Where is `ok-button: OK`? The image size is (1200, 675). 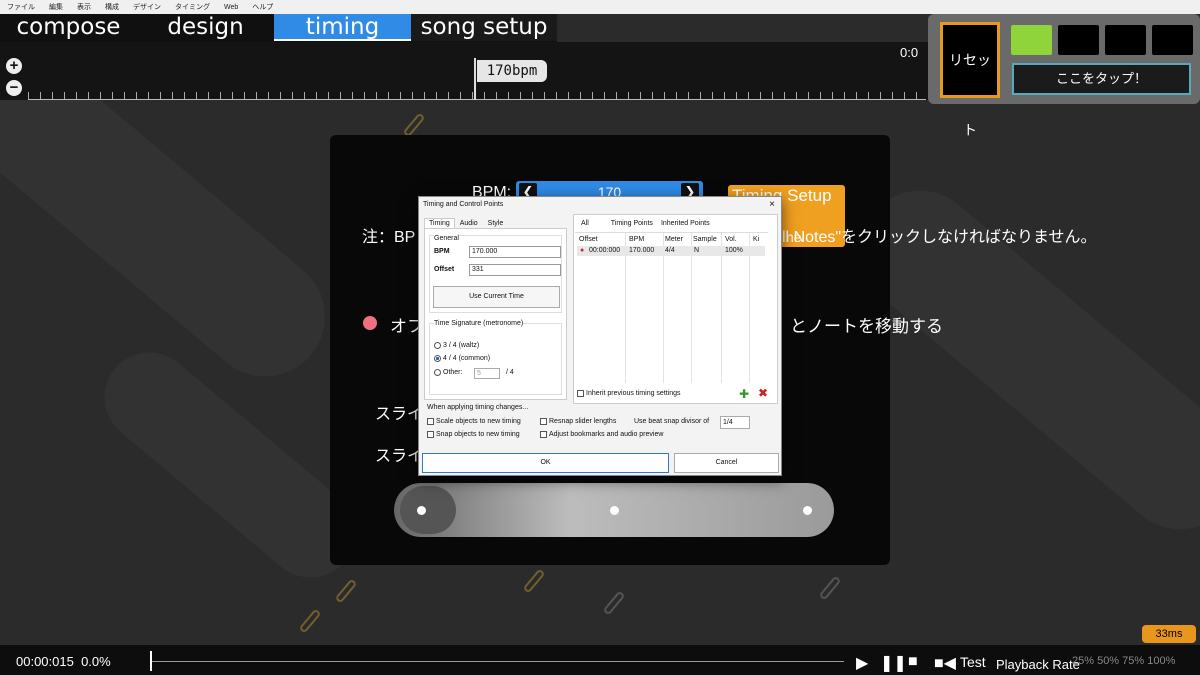 ok-button: OK is located at coordinates (545, 463).